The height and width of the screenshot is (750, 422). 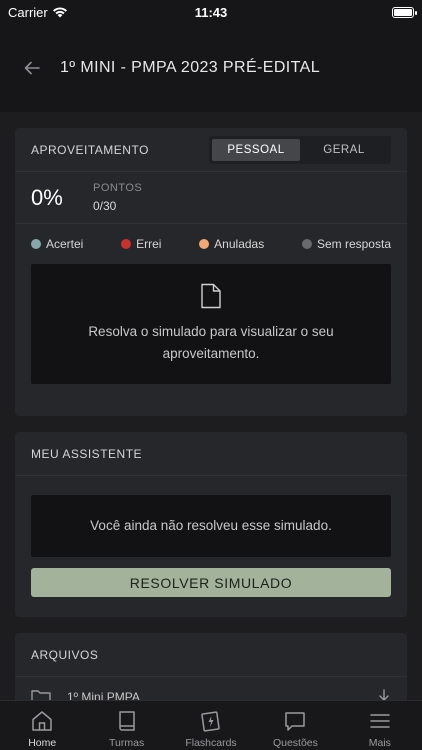 What do you see at coordinates (42, 743) in the screenshot?
I see `tab-label: Home` at bounding box center [42, 743].